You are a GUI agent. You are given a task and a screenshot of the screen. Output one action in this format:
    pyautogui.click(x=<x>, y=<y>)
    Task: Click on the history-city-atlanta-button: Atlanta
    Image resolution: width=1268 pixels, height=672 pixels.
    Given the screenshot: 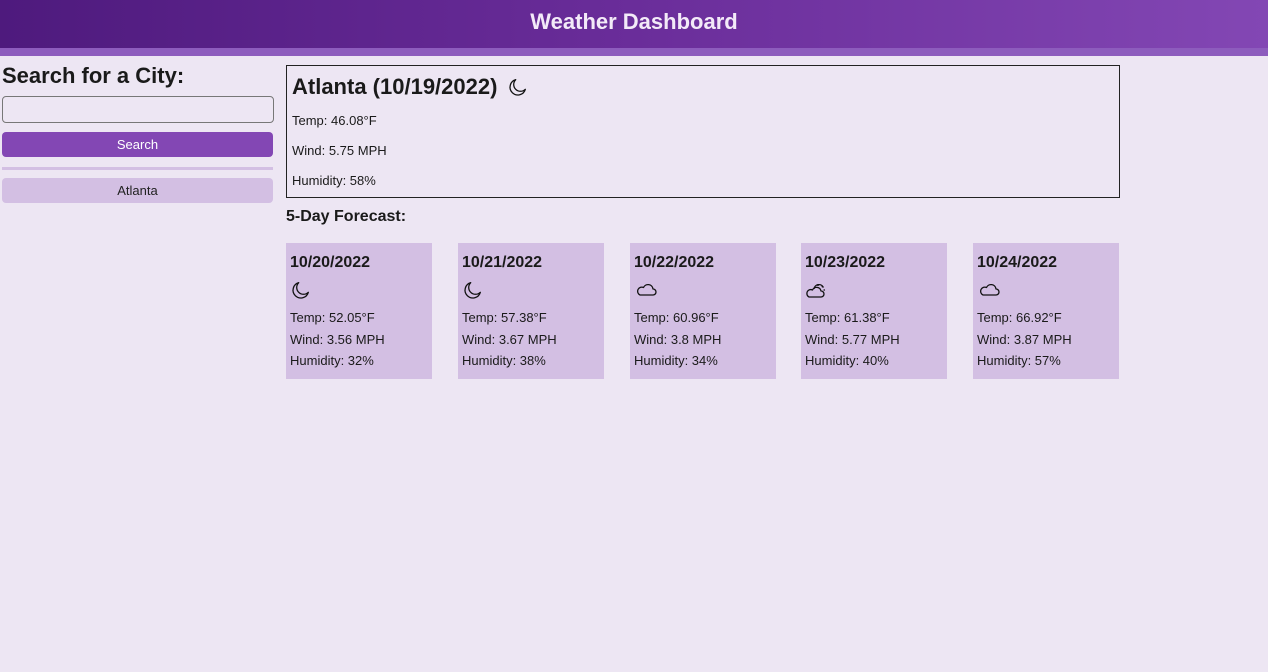 What is the action you would take?
    pyautogui.click(x=137, y=190)
    